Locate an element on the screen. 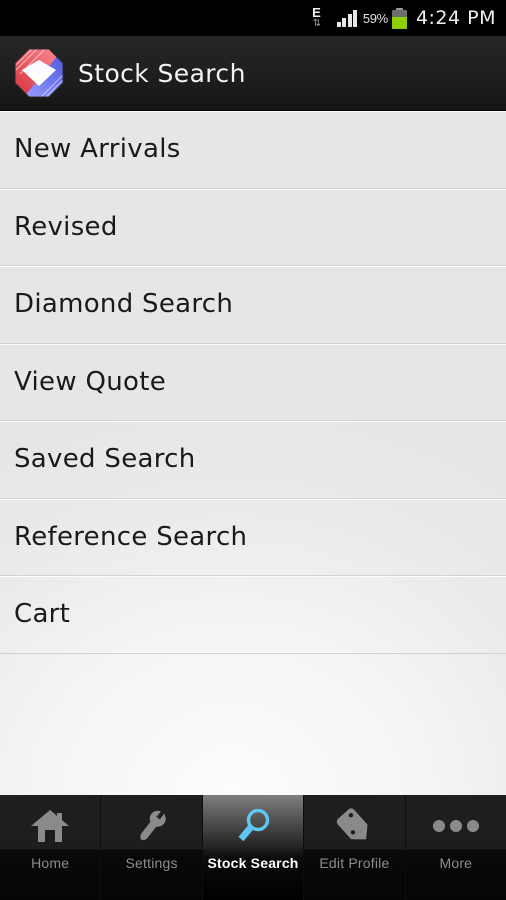 This screenshot has width=506, height=900. data-transfer-arrows-icon: ⇅ is located at coordinates (316, 23).